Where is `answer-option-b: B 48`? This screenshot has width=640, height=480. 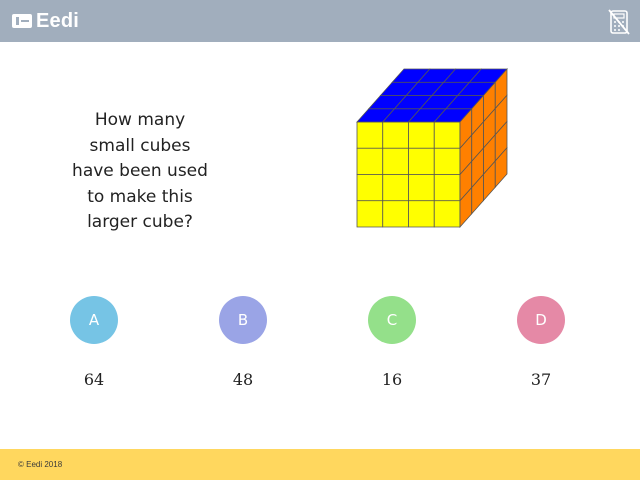 answer-option-b: B 48 is located at coordinates (243, 342).